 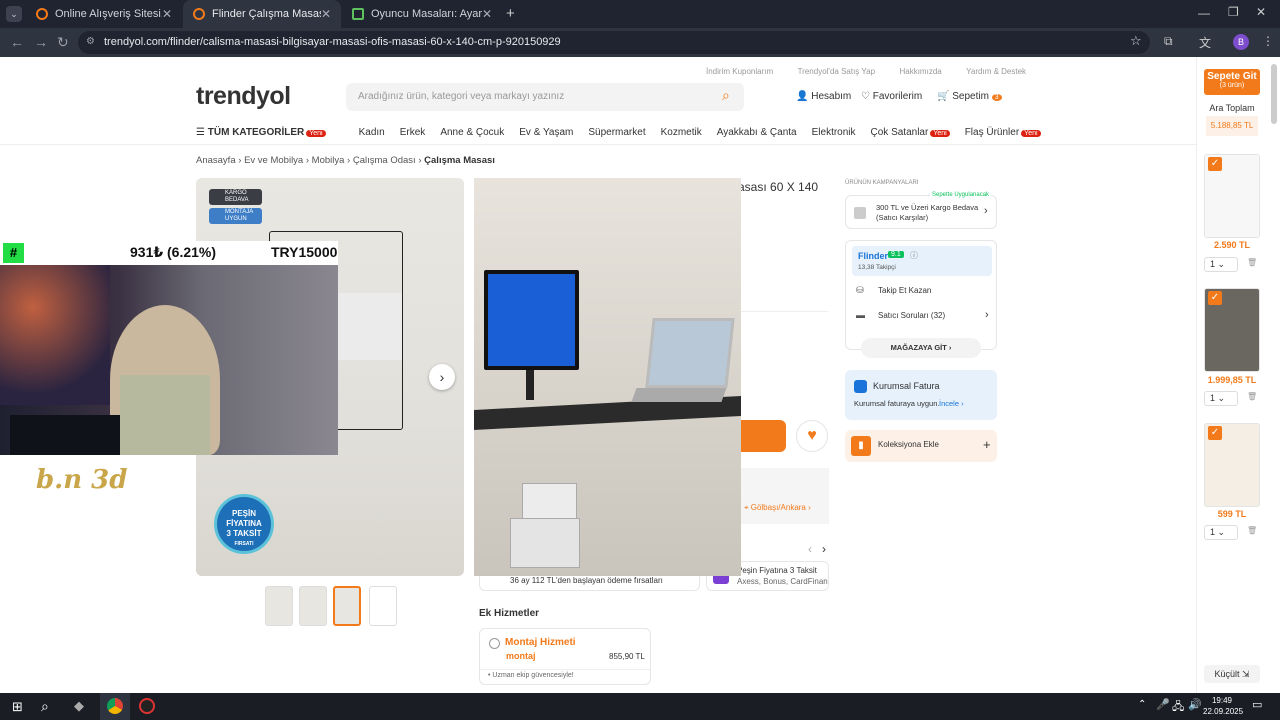 I want to click on top-link: Trendyol'da Satış Yap, so click(x=836, y=71).